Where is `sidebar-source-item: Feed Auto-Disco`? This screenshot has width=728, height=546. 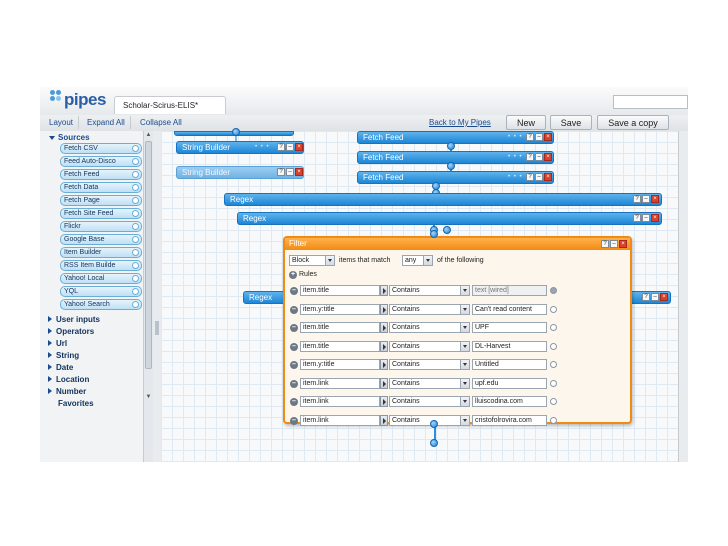 sidebar-source-item: Feed Auto-Disco is located at coordinates (101, 161).